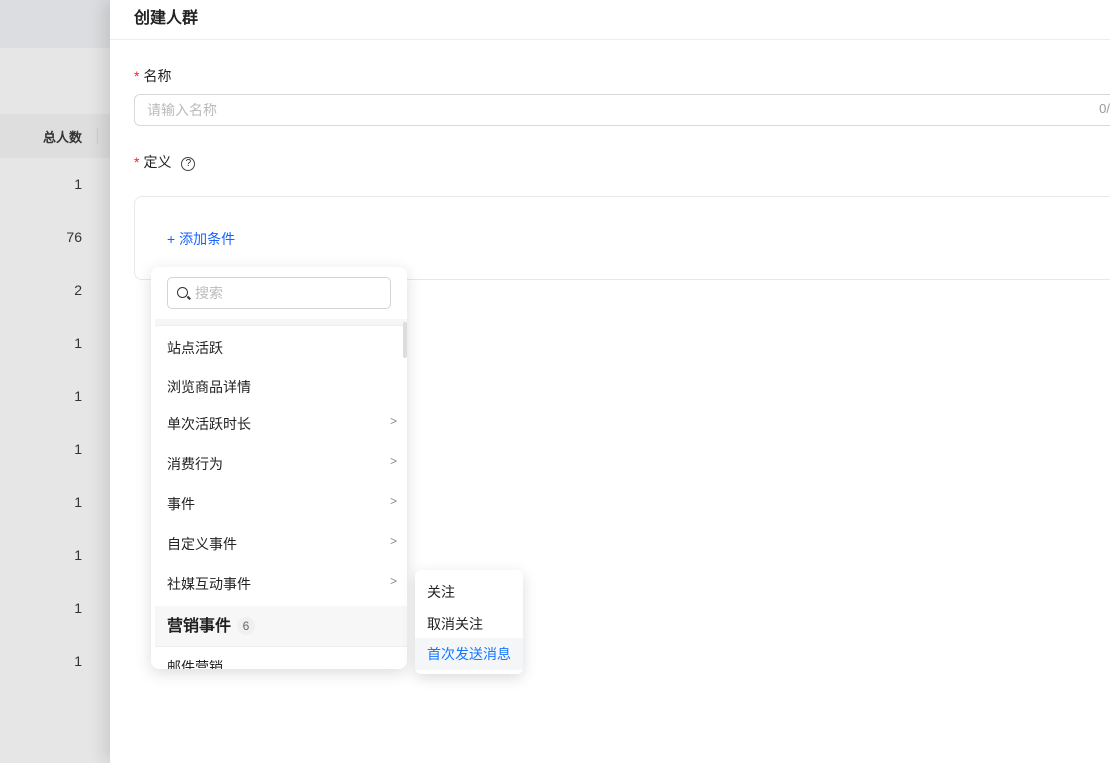  What do you see at coordinates (281, 626) in the screenshot?
I see `group-header-marketing: 营销事件 6` at bounding box center [281, 626].